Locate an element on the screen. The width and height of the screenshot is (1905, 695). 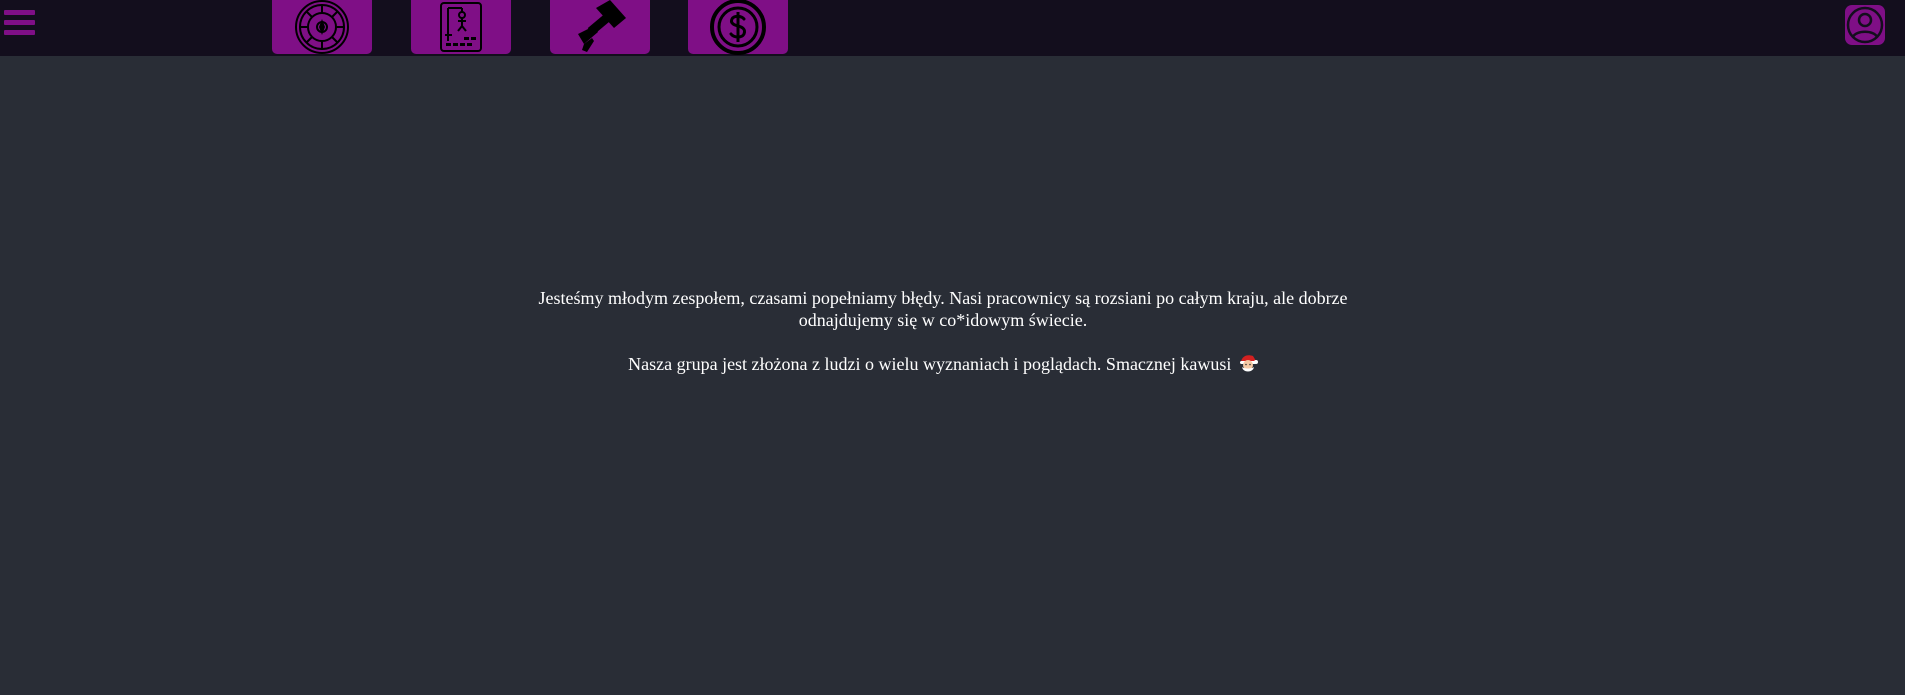
nav-coin-button is located at coordinates (738, 27).